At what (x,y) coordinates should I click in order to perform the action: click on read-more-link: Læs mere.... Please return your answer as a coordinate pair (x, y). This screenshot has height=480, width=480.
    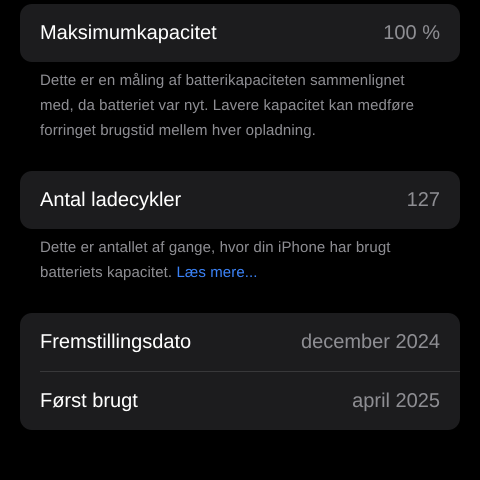
    Looking at the image, I should click on (217, 272).